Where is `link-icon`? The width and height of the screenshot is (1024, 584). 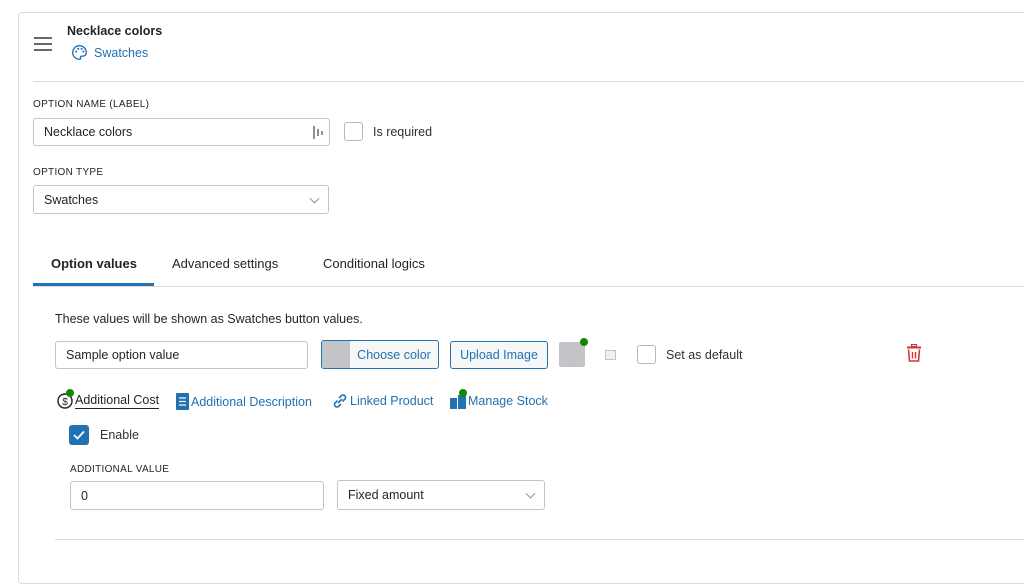 link-icon is located at coordinates (340, 401).